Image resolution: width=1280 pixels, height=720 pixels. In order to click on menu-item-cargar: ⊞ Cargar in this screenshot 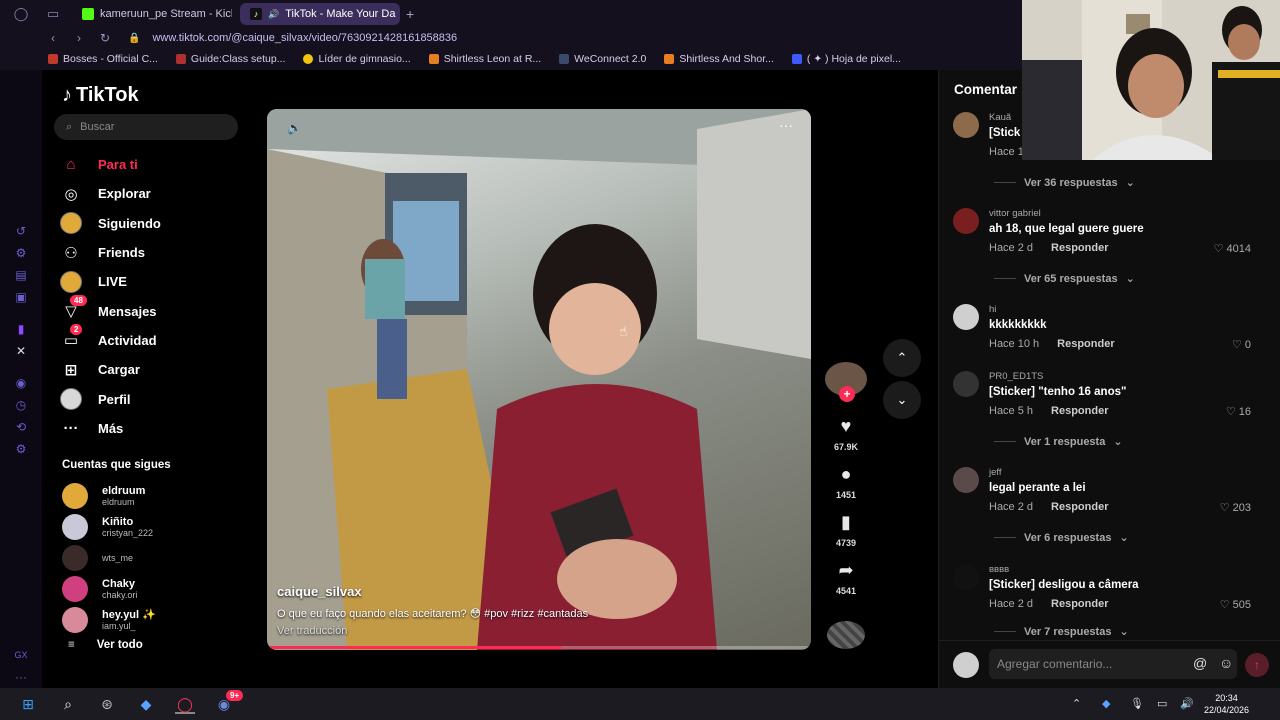, I will do `click(110, 369)`.